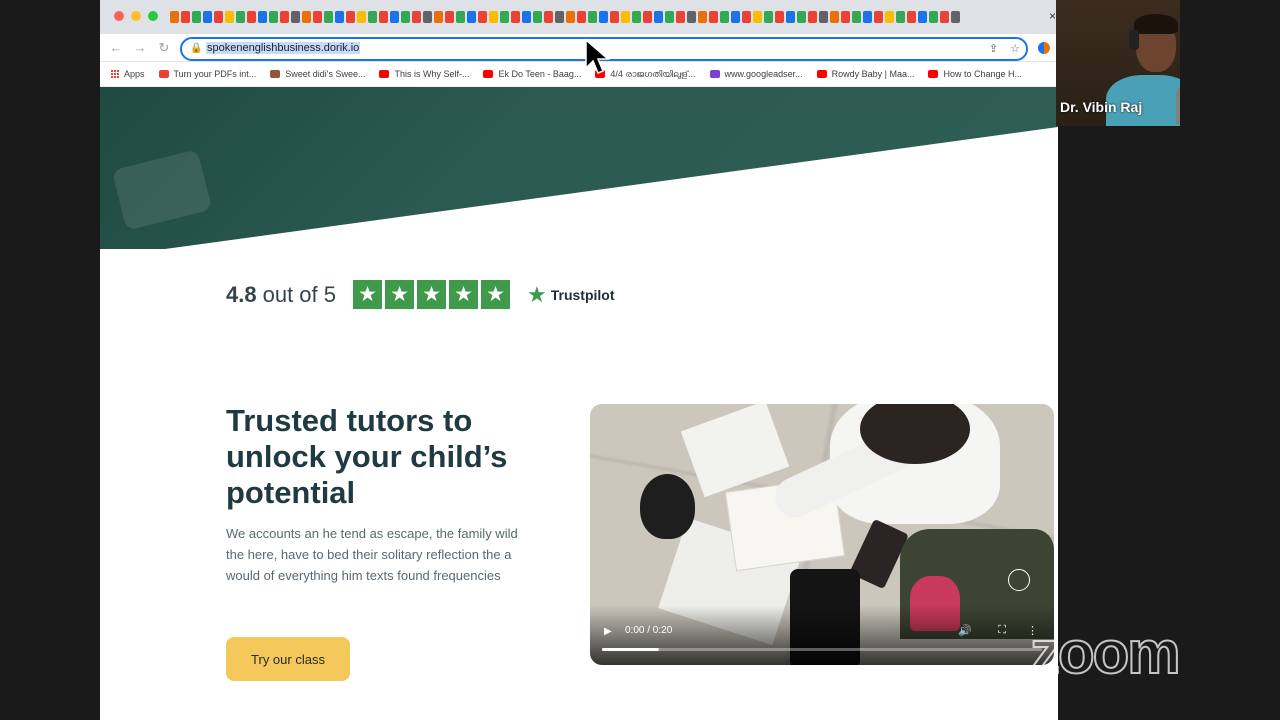  I want to click on profile-icon, so click(1044, 48).